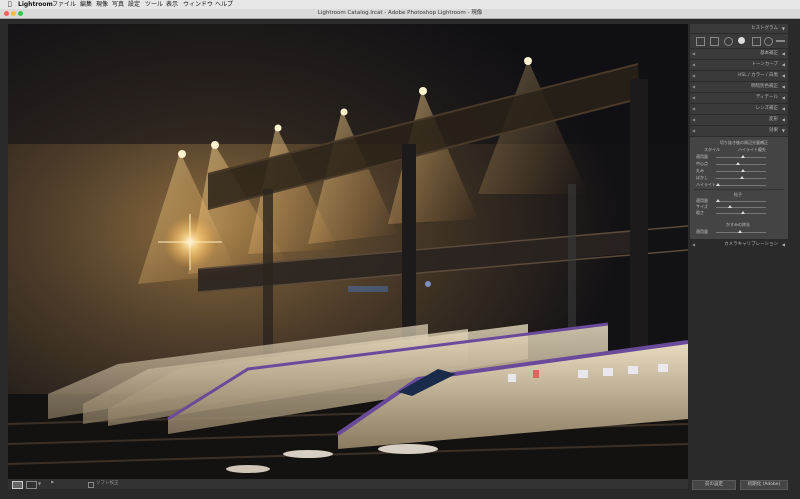 Image resolution: width=800 pixels, height=499 pixels. What do you see at coordinates (766, 108) in the screenshot?
I see `section-lens-corrections-label: レンズ補正` at bounding box center [766, 108].